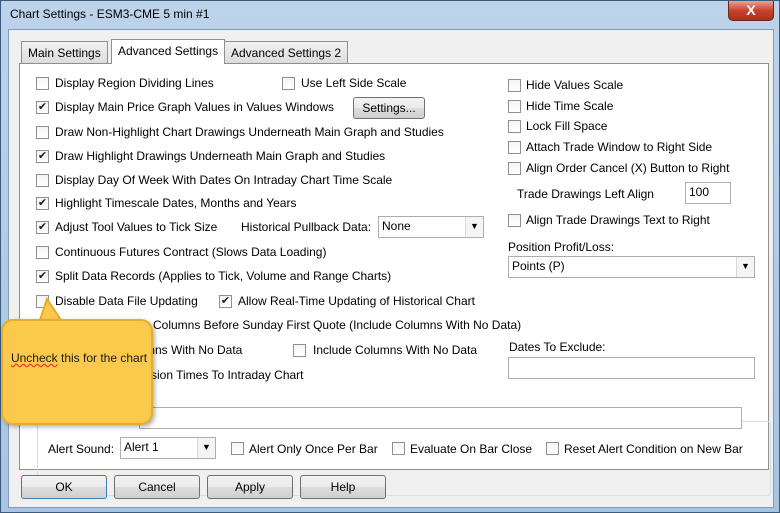  I want to click on alert-once-per-bar-label: Alert Only Once Per Bar, so click(313, 449).